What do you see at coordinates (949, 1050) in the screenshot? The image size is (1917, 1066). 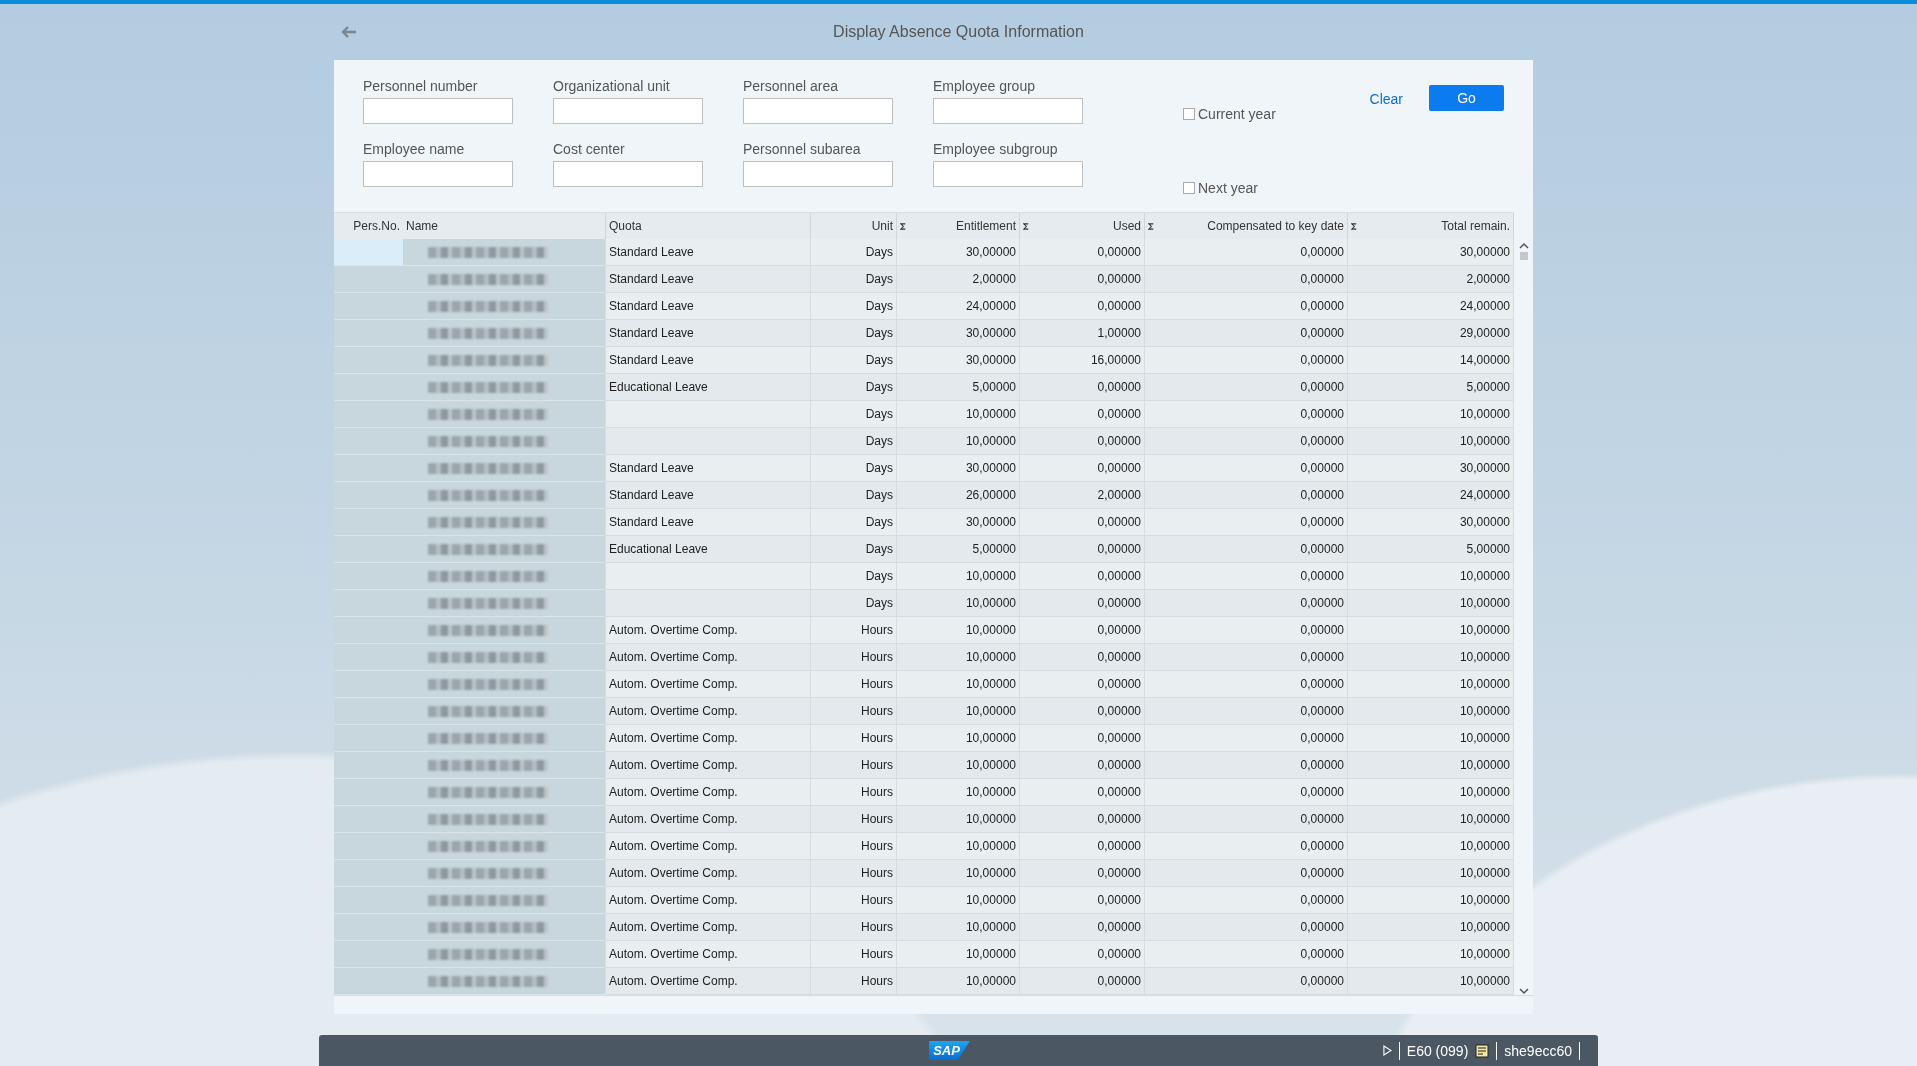 I see `sap-logo: SAP` at bounding box center [949, 1050].